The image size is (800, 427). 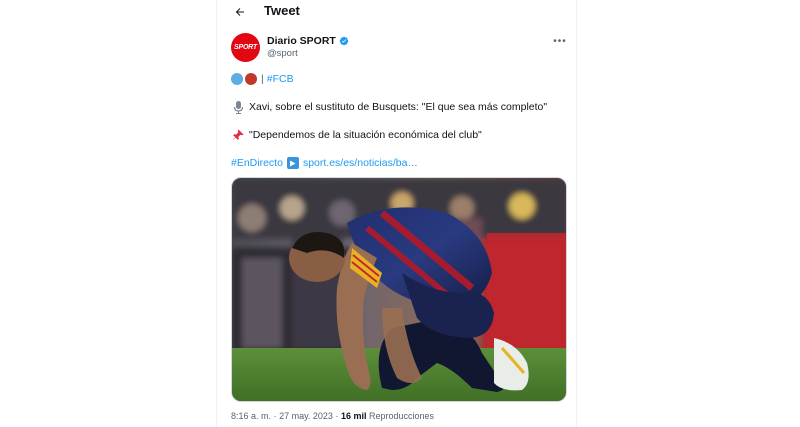 What do you see at coordinates (306, 416) in the screenshot?
I see `tweet-date: 27 may. 2023` at bounding box center [306, 416].